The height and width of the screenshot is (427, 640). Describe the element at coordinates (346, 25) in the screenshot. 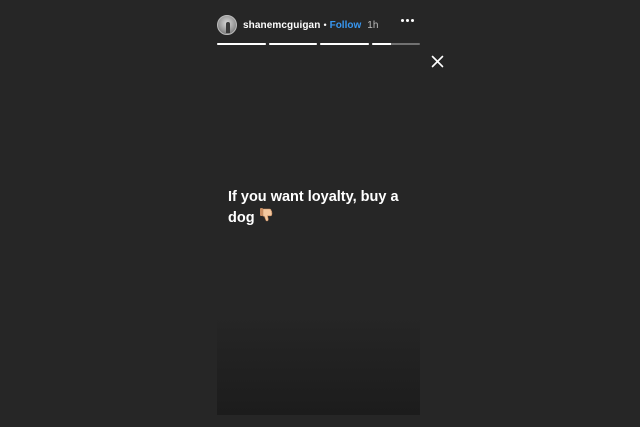

I see `follow-button: Follow` at that location.